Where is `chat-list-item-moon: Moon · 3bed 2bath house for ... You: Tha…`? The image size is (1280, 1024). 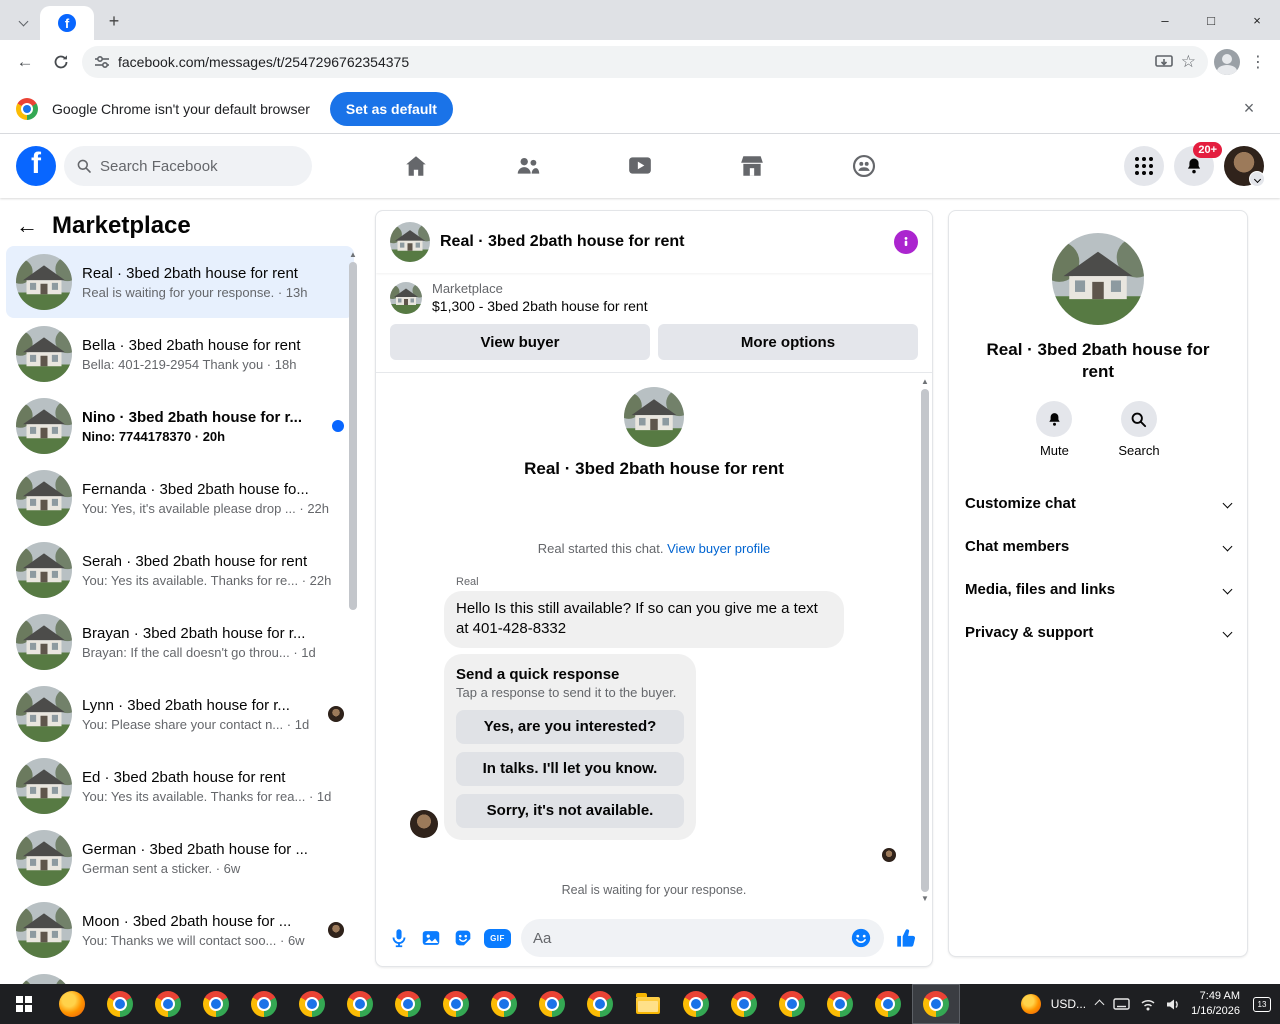
chat-list-item-moon: Moon · 3bed 2bath house for ... You: Tha… is located at coordinates (180, 930).